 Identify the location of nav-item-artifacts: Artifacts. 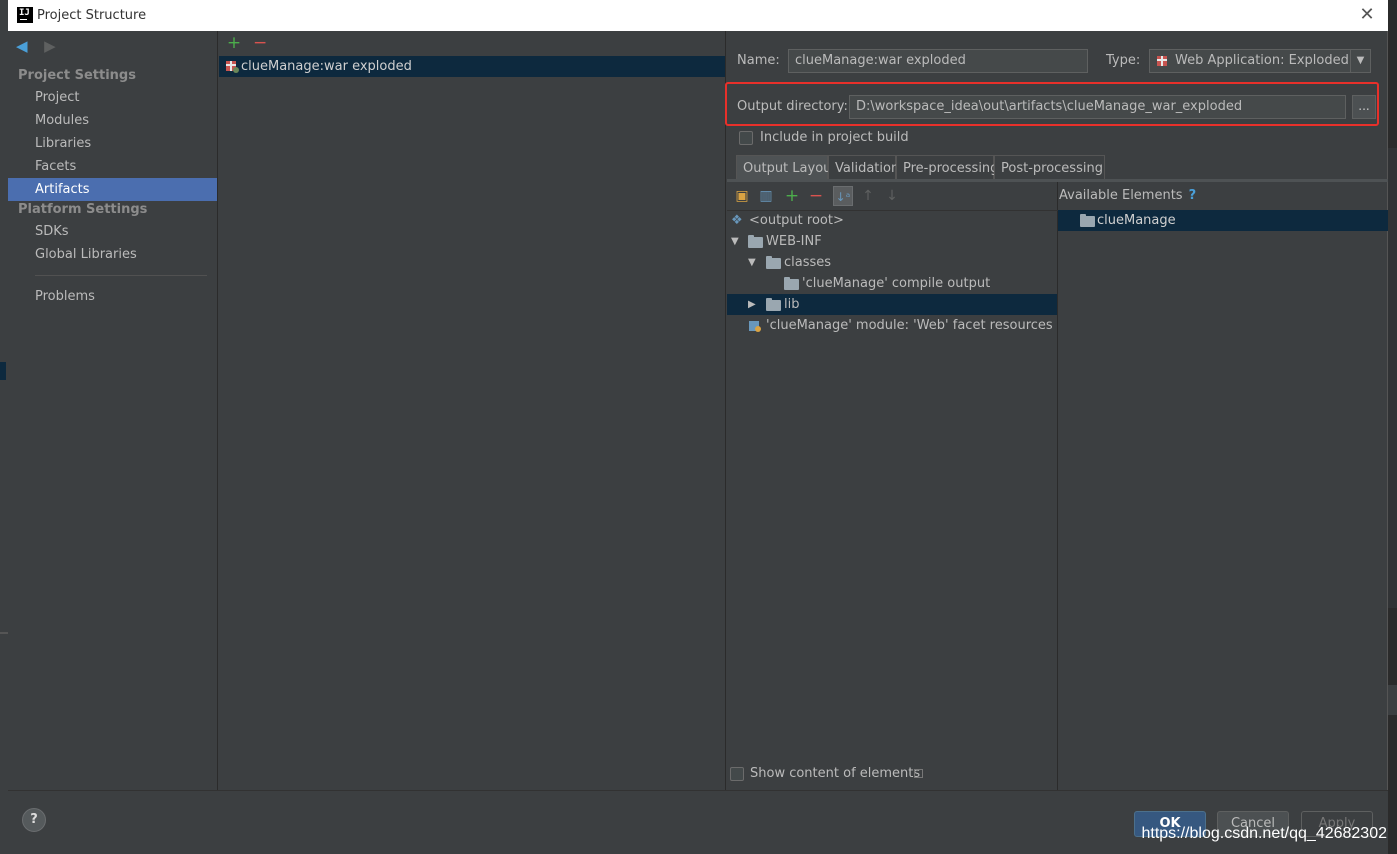
(112, 189).